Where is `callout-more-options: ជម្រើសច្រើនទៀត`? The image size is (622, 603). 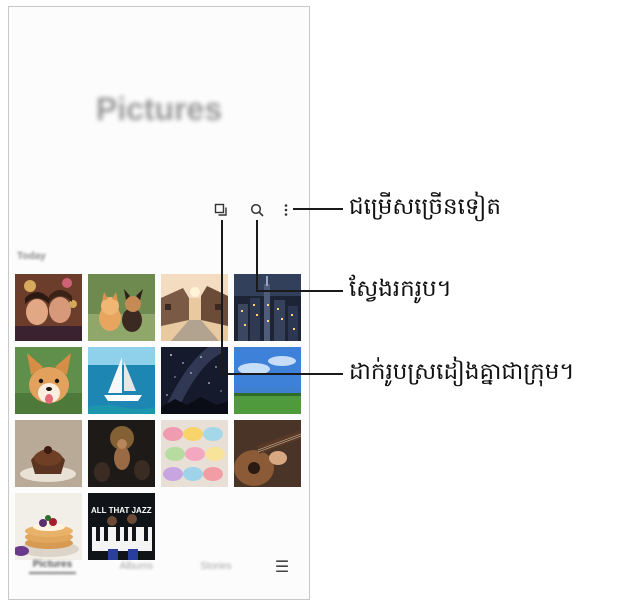 callout-more-options: ជម្រើសច្រើនទៀត is located at coordinates (425, 207).